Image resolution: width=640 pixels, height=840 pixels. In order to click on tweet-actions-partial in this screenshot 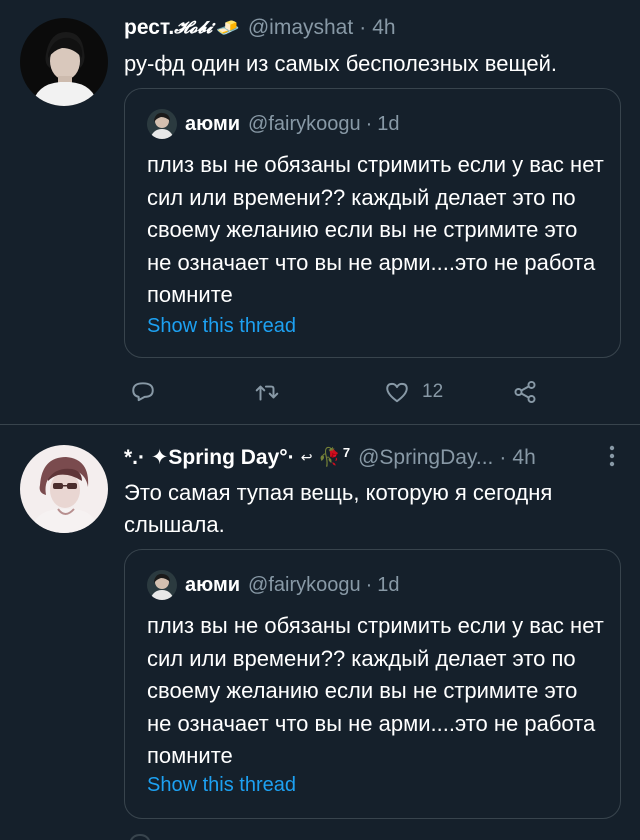, I will do `click(364, 835)`.